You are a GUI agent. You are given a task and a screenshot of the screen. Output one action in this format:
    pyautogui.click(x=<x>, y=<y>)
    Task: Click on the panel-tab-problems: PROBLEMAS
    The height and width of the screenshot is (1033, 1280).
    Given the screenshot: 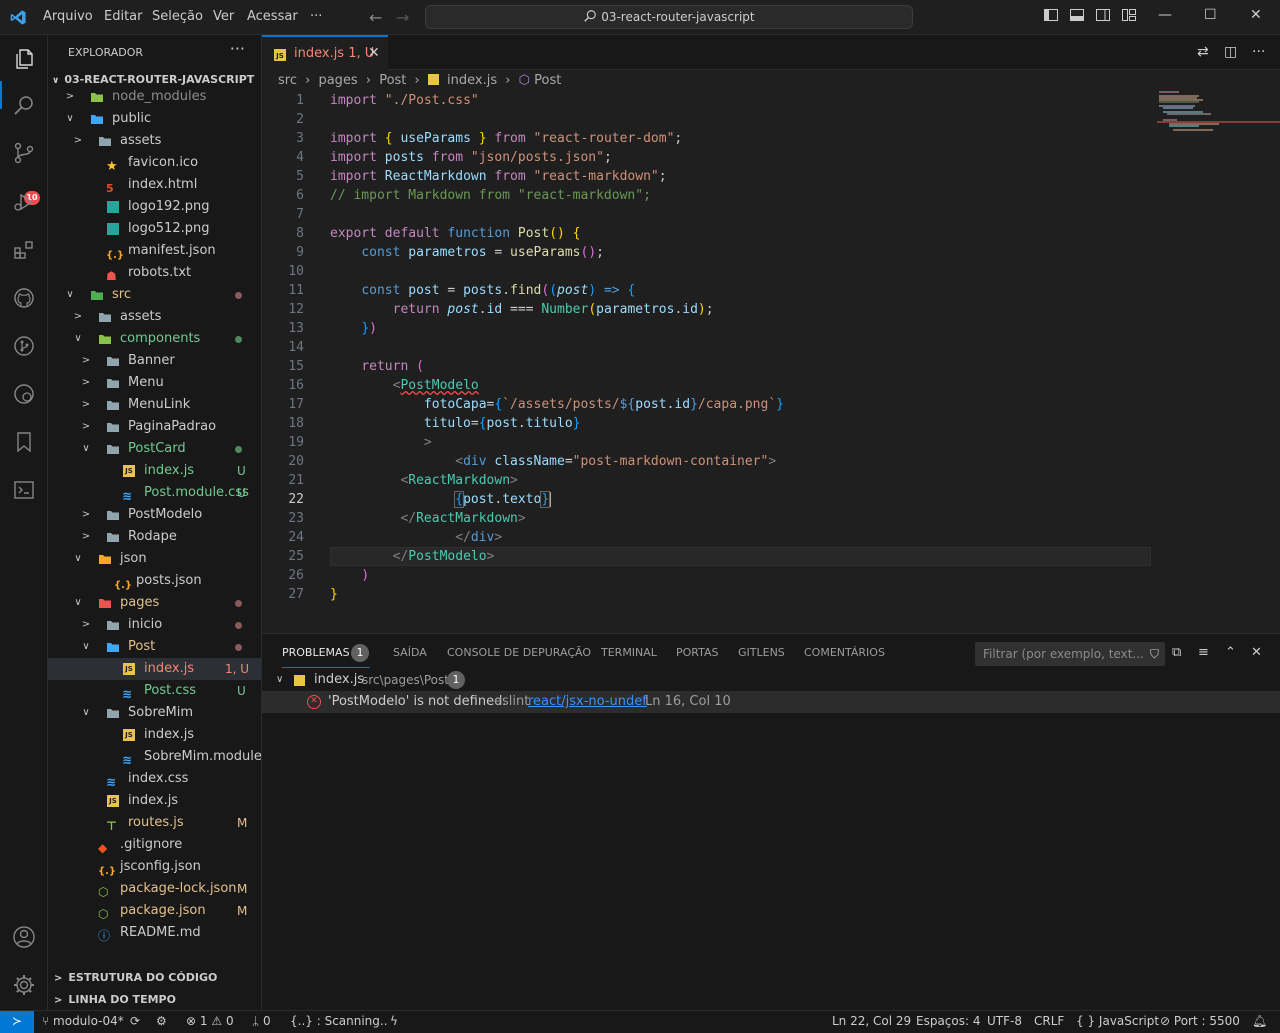 What is the action you would take?
    pyautogui.click(x=316, y=652)
    